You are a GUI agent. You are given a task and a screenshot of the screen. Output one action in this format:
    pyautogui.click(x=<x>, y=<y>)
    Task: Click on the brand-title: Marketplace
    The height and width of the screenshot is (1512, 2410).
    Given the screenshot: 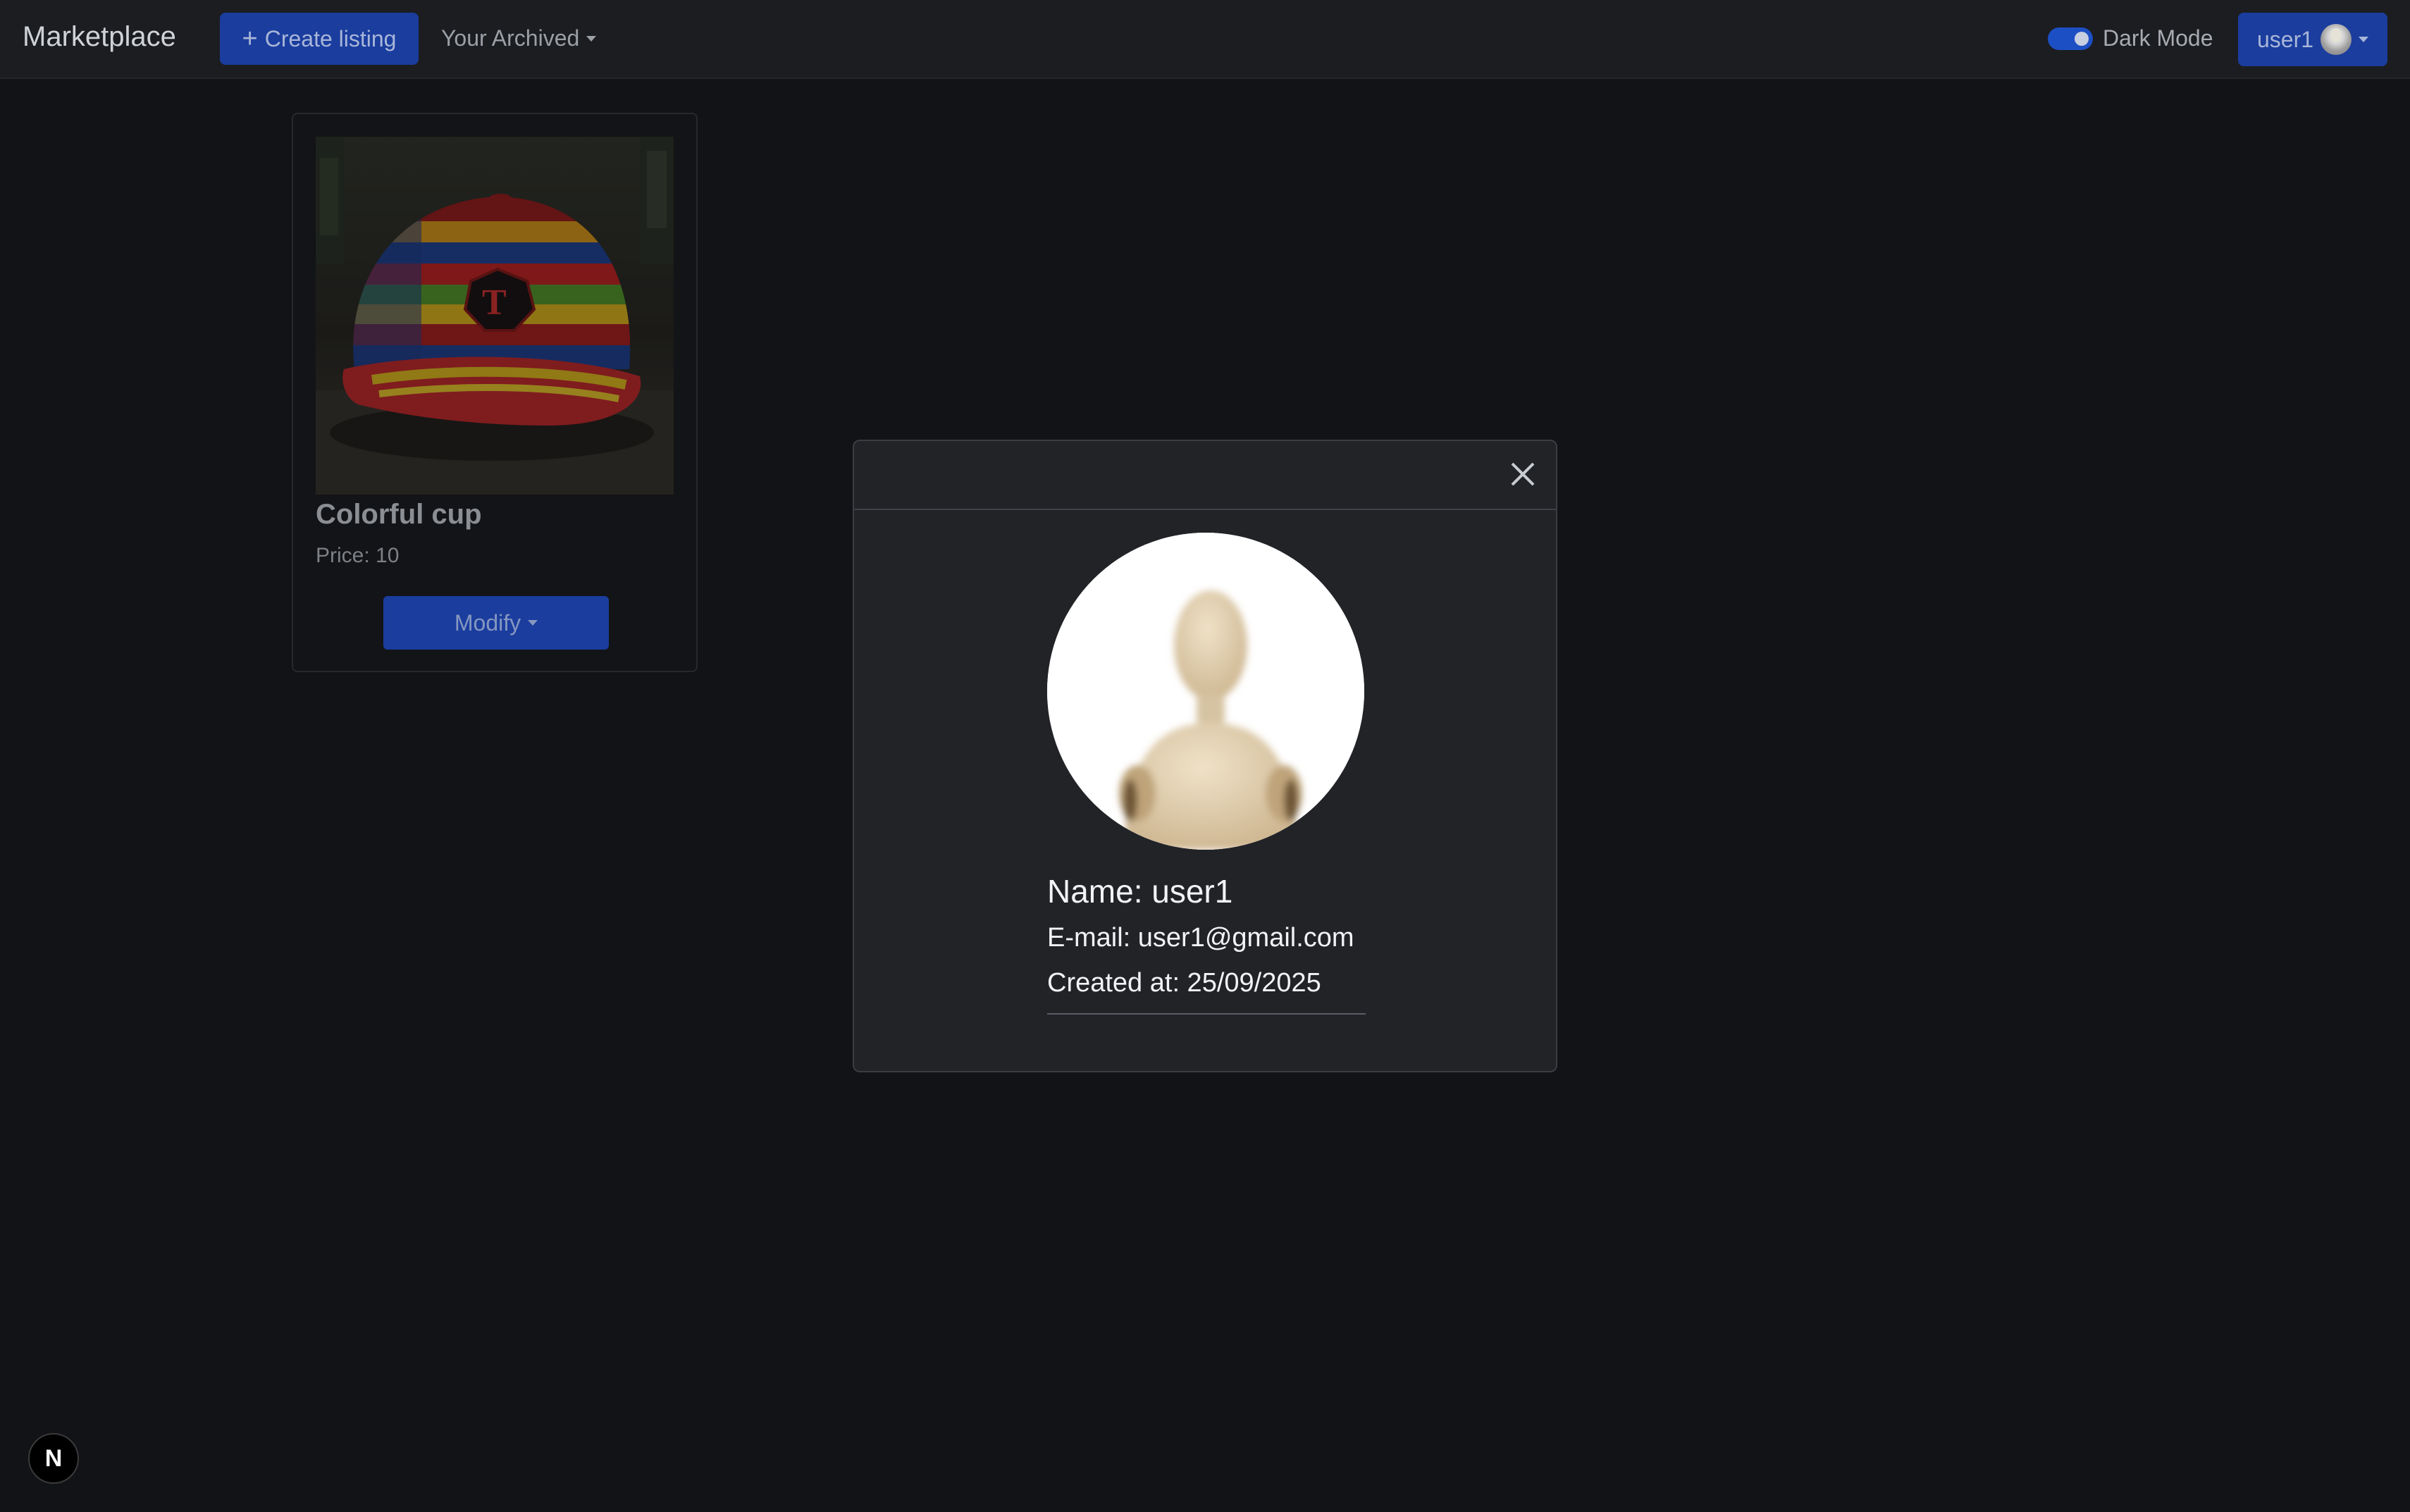 What is the action you would take?
    pyautogui.click(x=99, y=37)
    